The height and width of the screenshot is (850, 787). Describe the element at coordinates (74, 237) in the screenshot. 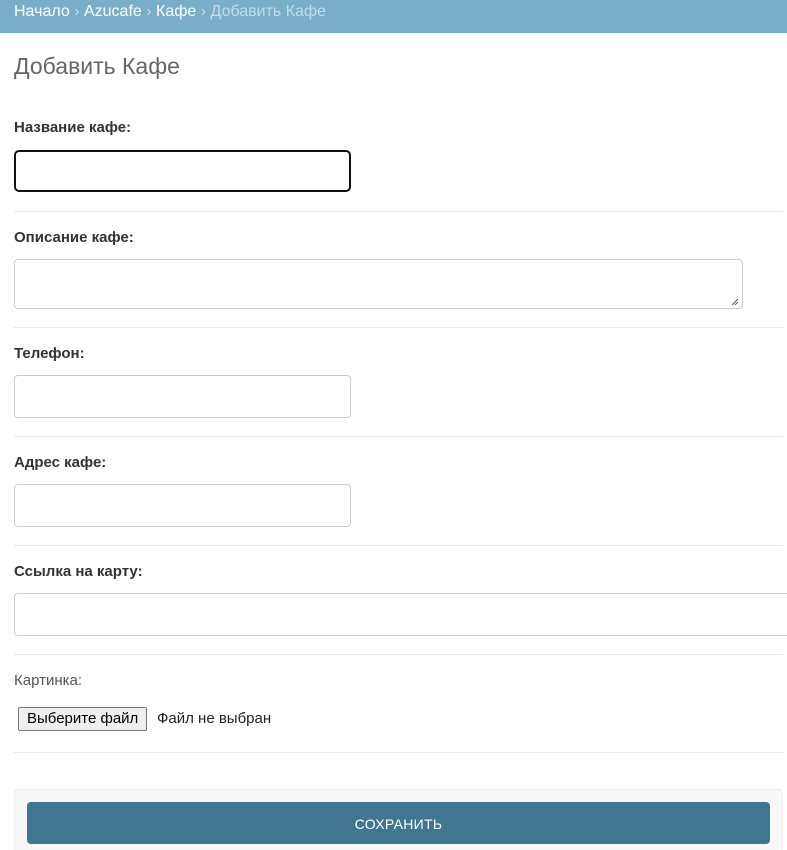

I see `description-label: Описание кафе:` at that location.